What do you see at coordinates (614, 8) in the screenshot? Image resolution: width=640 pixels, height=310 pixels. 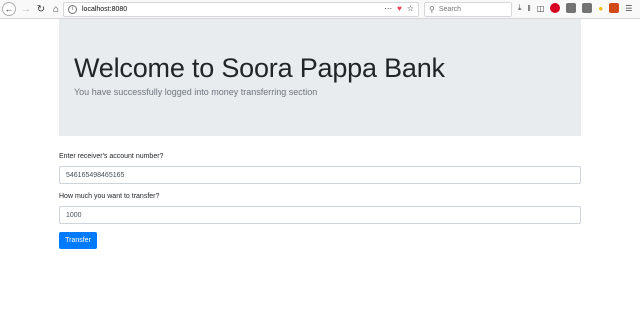 I see `addon-orange-icon` at bounding box center [614, 8].